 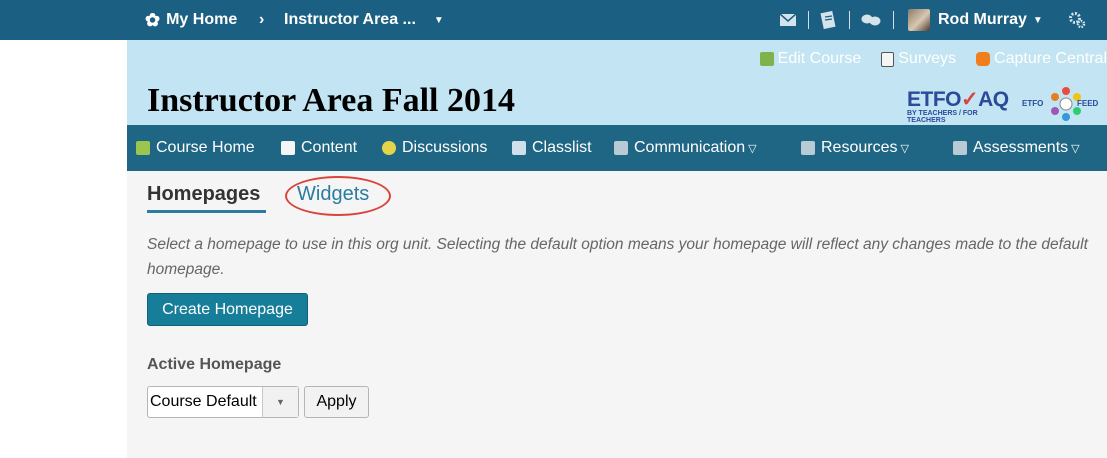 What do you see at coordinates (203, 194) in the screenshot?
I see `tab-homepages: Homepages` at bounding box center [203, 194].